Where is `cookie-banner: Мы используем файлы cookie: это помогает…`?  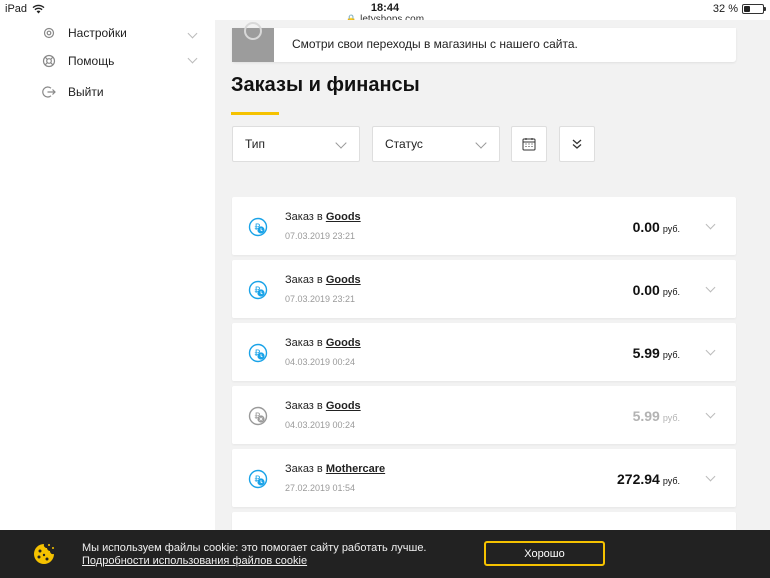 cookie-banner: Мы используем файлы cookie: это помогает… is located at coordinates (385, 554).